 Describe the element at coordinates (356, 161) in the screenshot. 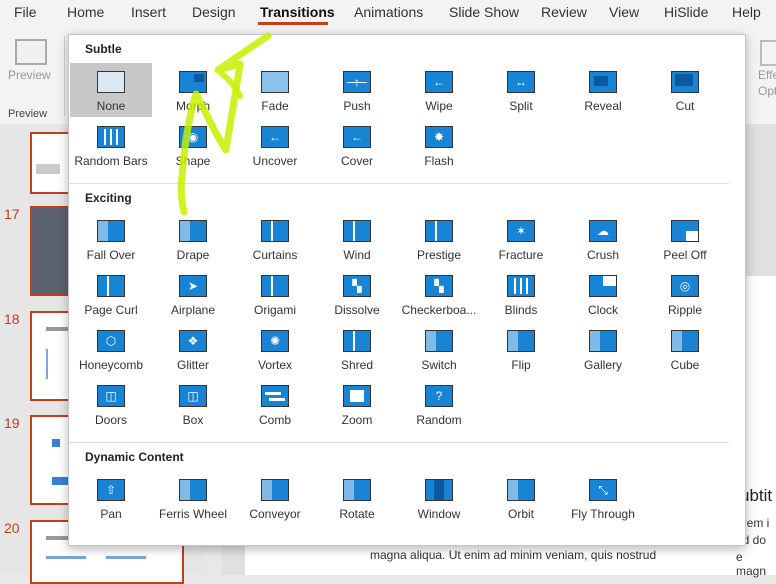

I see `transition-label: Cover` at that location.